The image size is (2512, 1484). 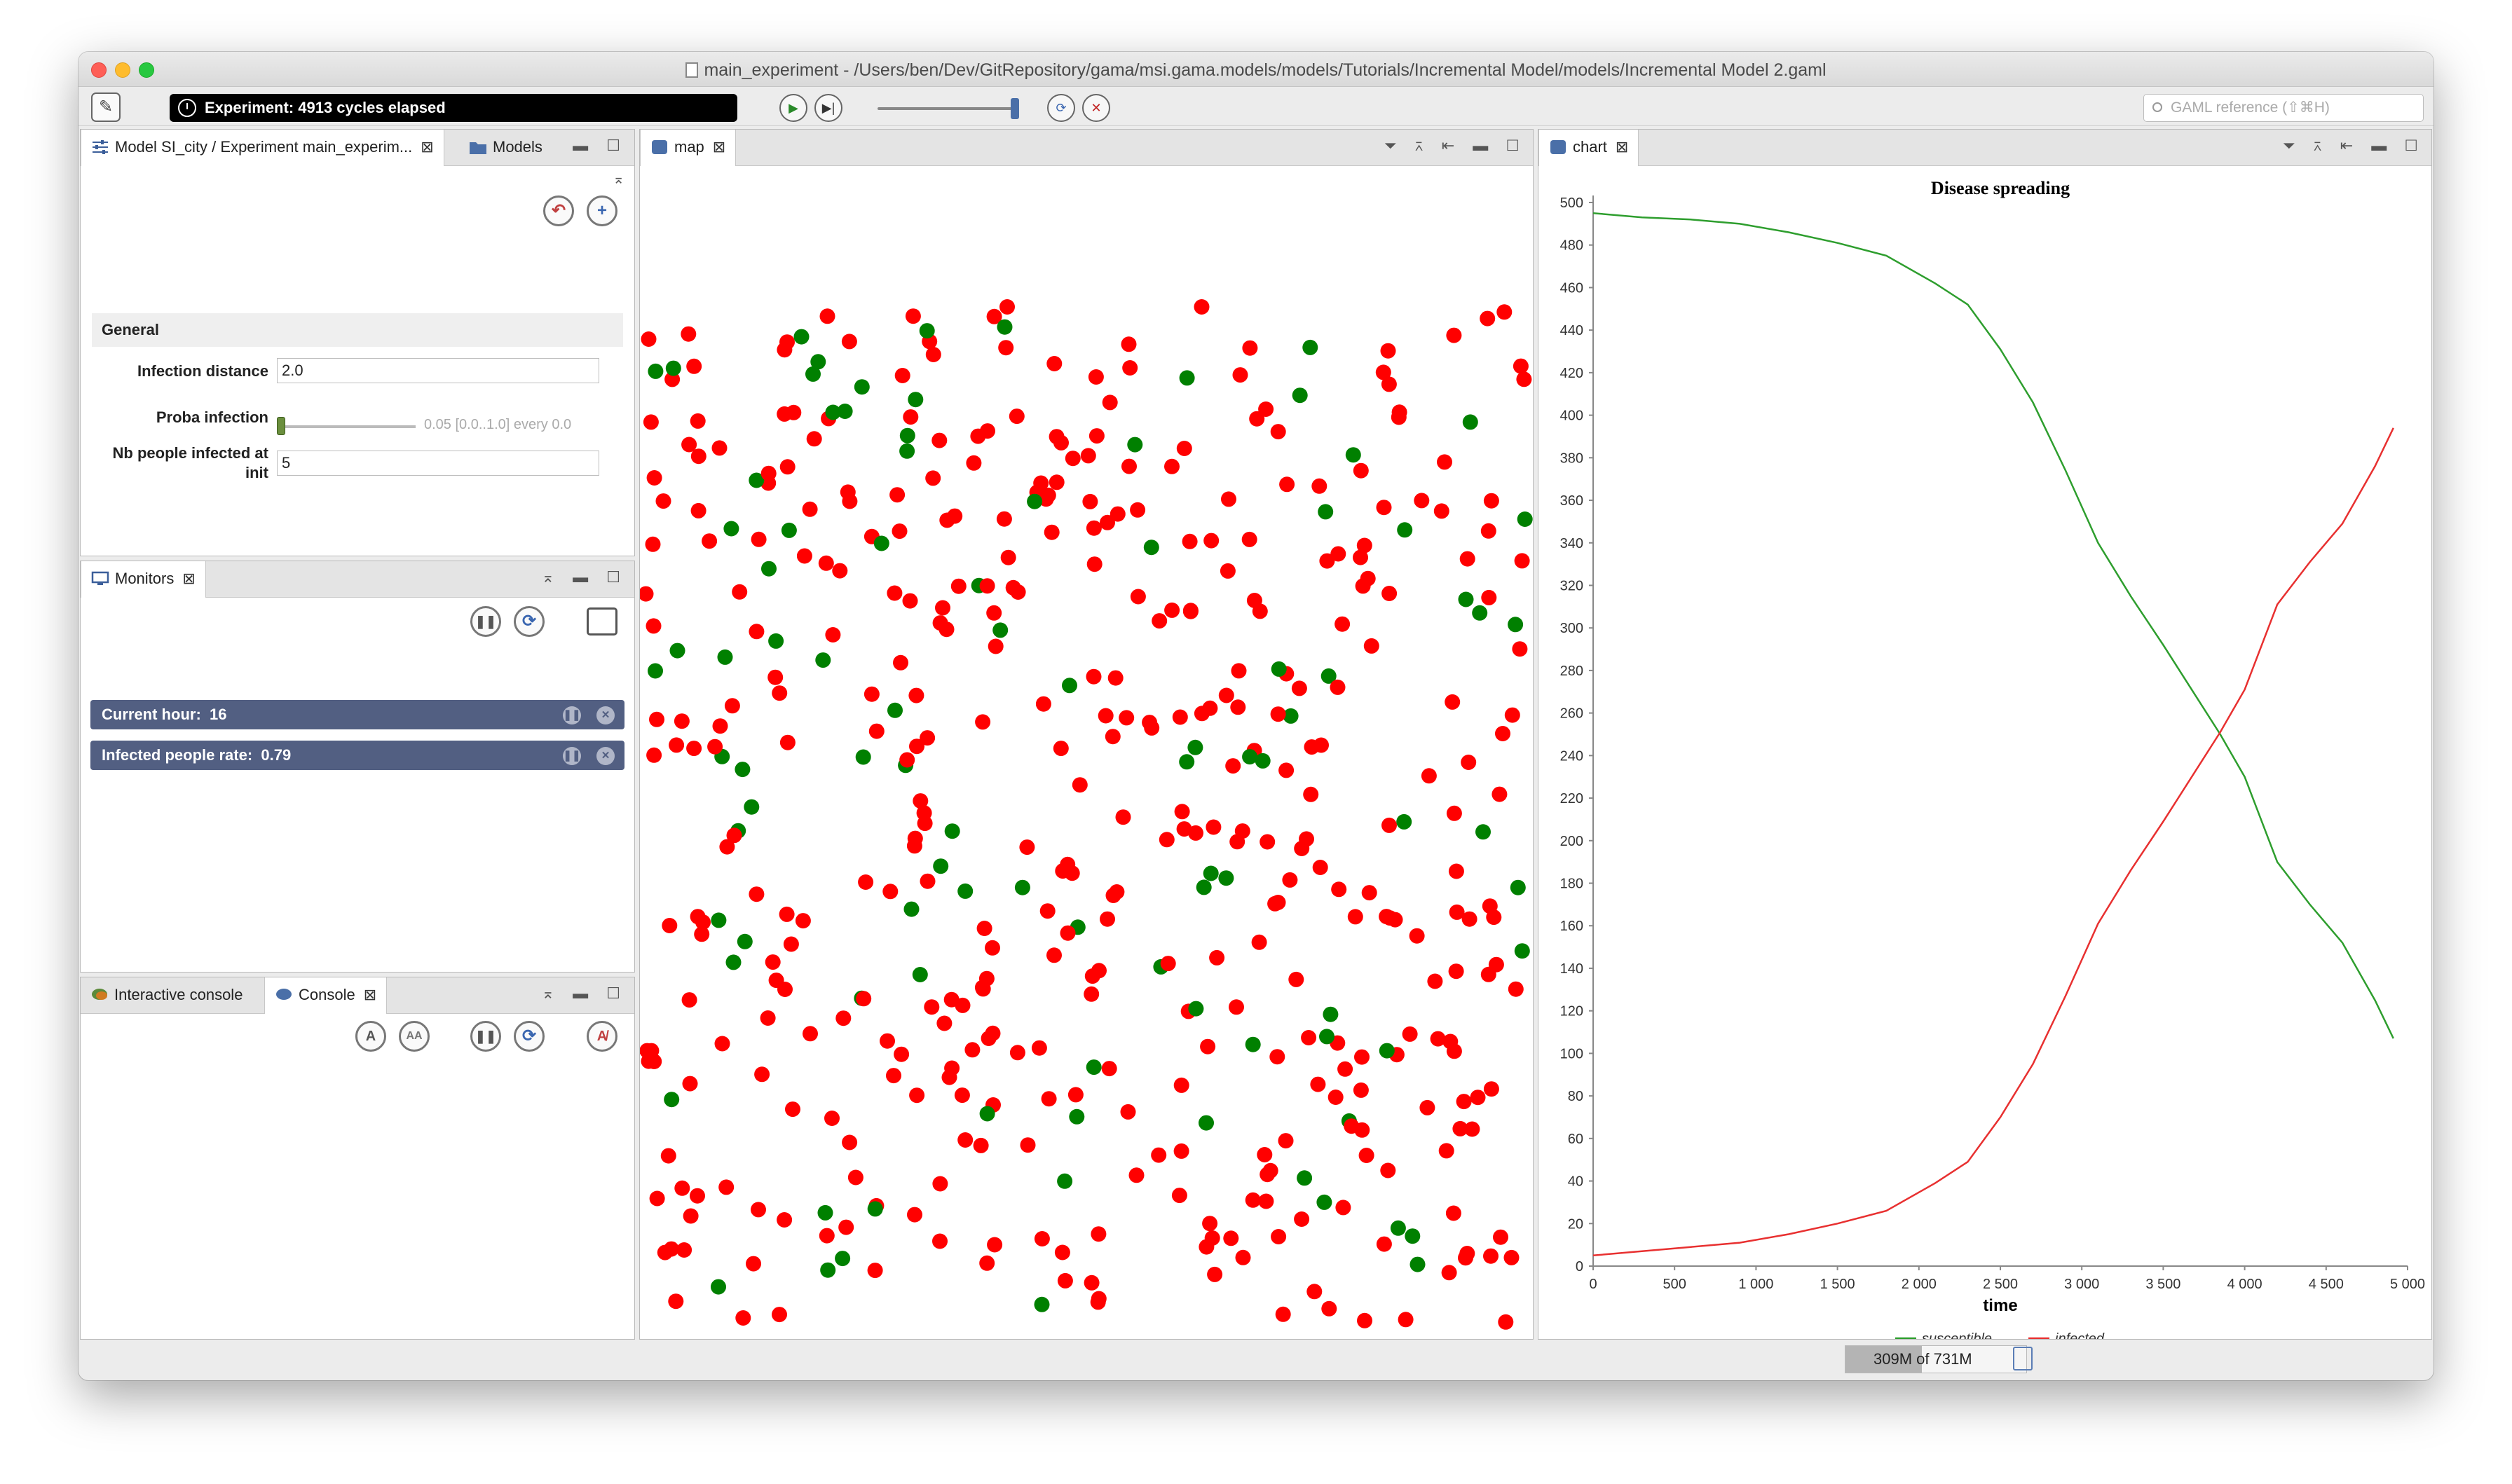 What do you see at coordinates (602, 621) in the screenshot?
I see `add-monitor-icon` at bounding box center [602, 621].